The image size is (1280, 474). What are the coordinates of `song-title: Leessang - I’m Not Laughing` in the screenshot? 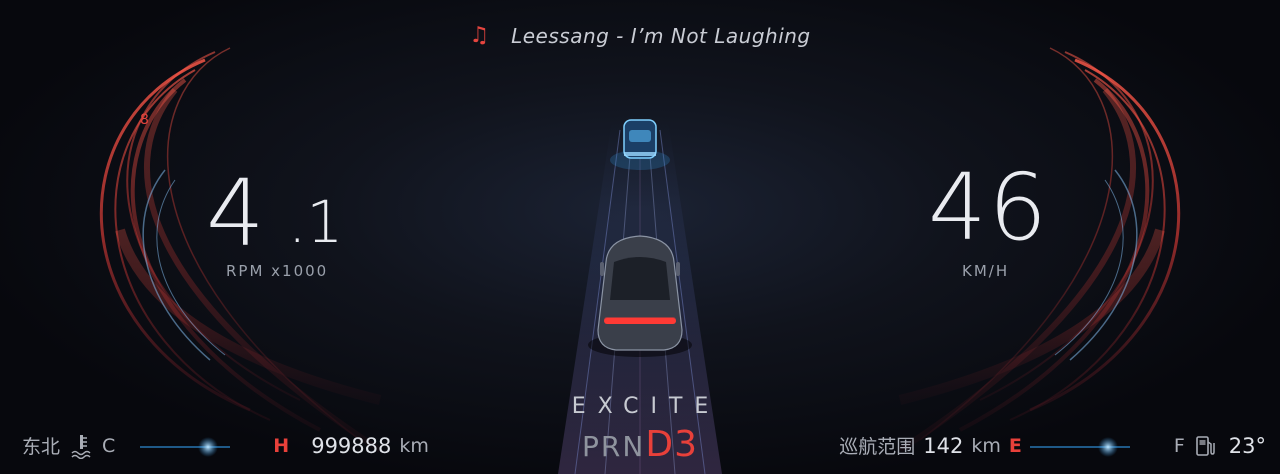 It's located at (661, 36).